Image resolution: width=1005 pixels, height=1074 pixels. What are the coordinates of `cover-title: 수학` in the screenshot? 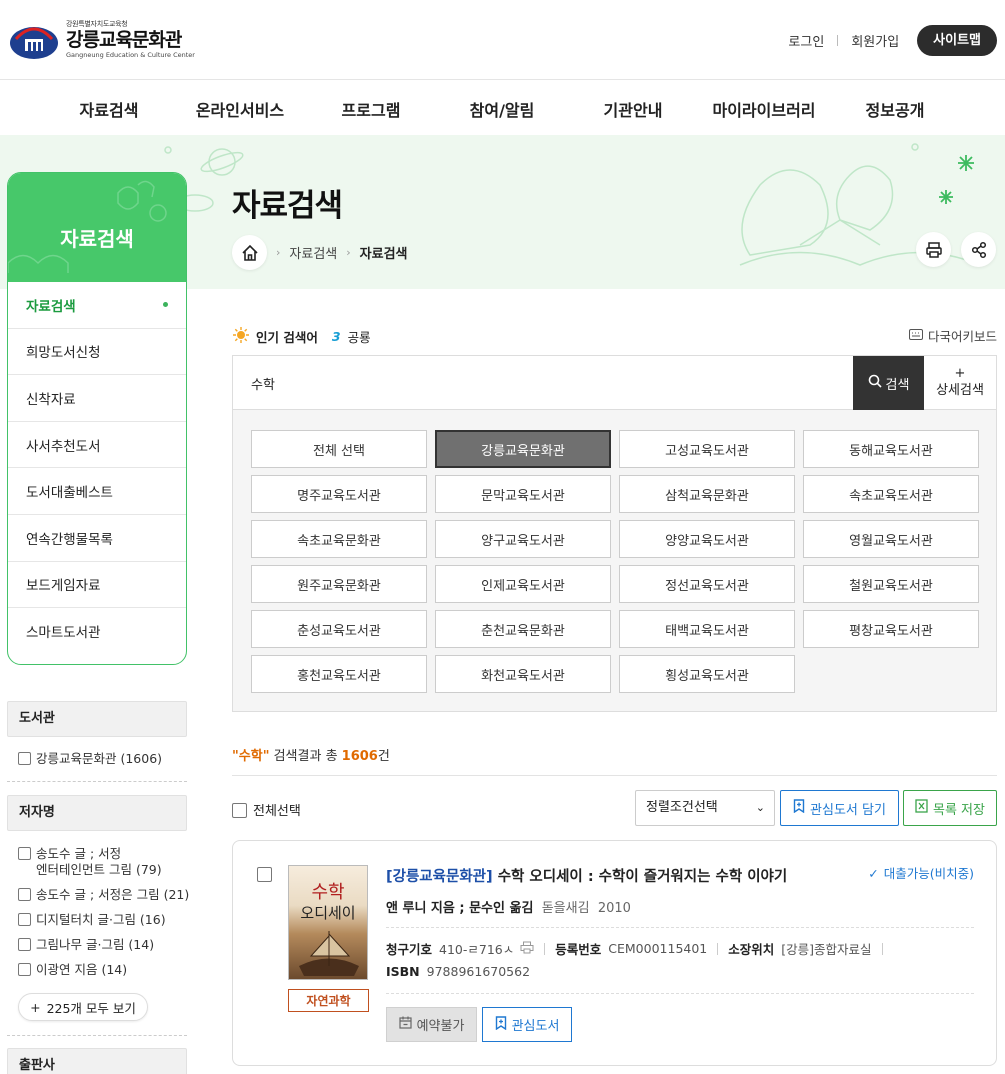 It's located at (328, 892).